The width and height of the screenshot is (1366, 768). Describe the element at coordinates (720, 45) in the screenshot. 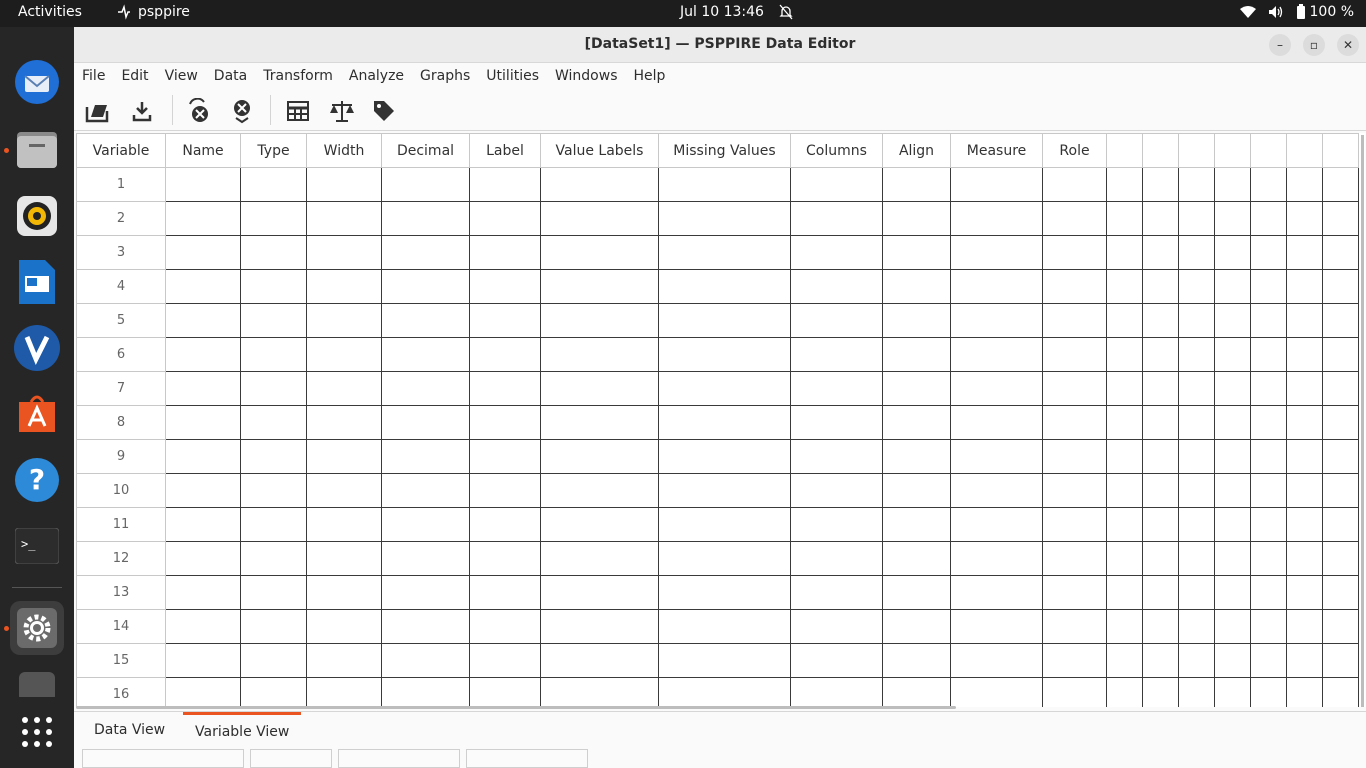

I see `title-bar: [DataSet1] — PSPPIRE Data Editor – ▫ ✕` at that location.